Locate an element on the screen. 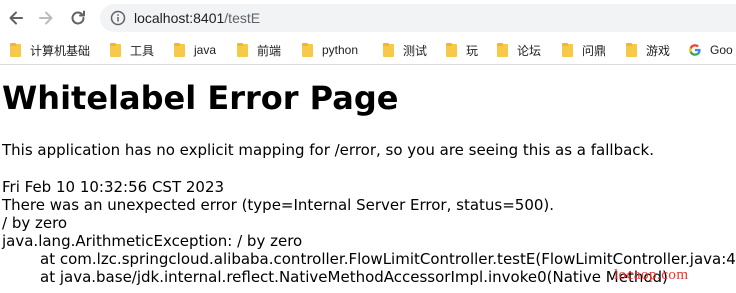 This screenshot has height=293, width=736. bookmark-label: python is located at coordinates (340, 50).